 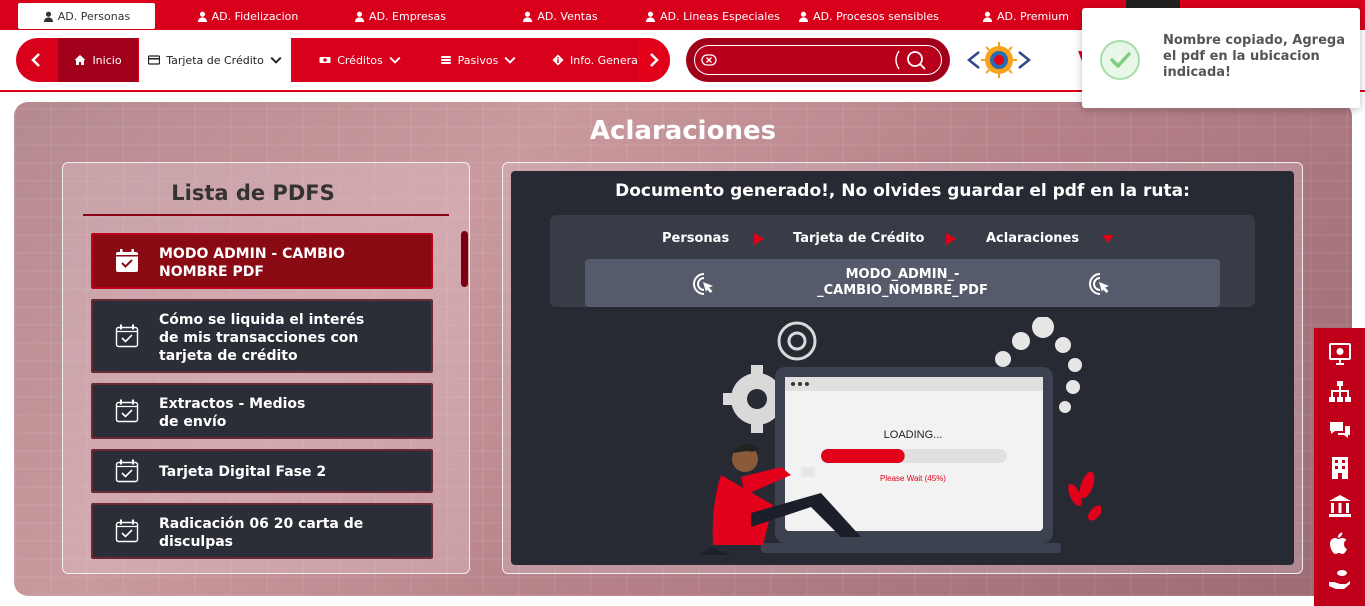 I want to click on title-divider, so click(x=266, y=215).